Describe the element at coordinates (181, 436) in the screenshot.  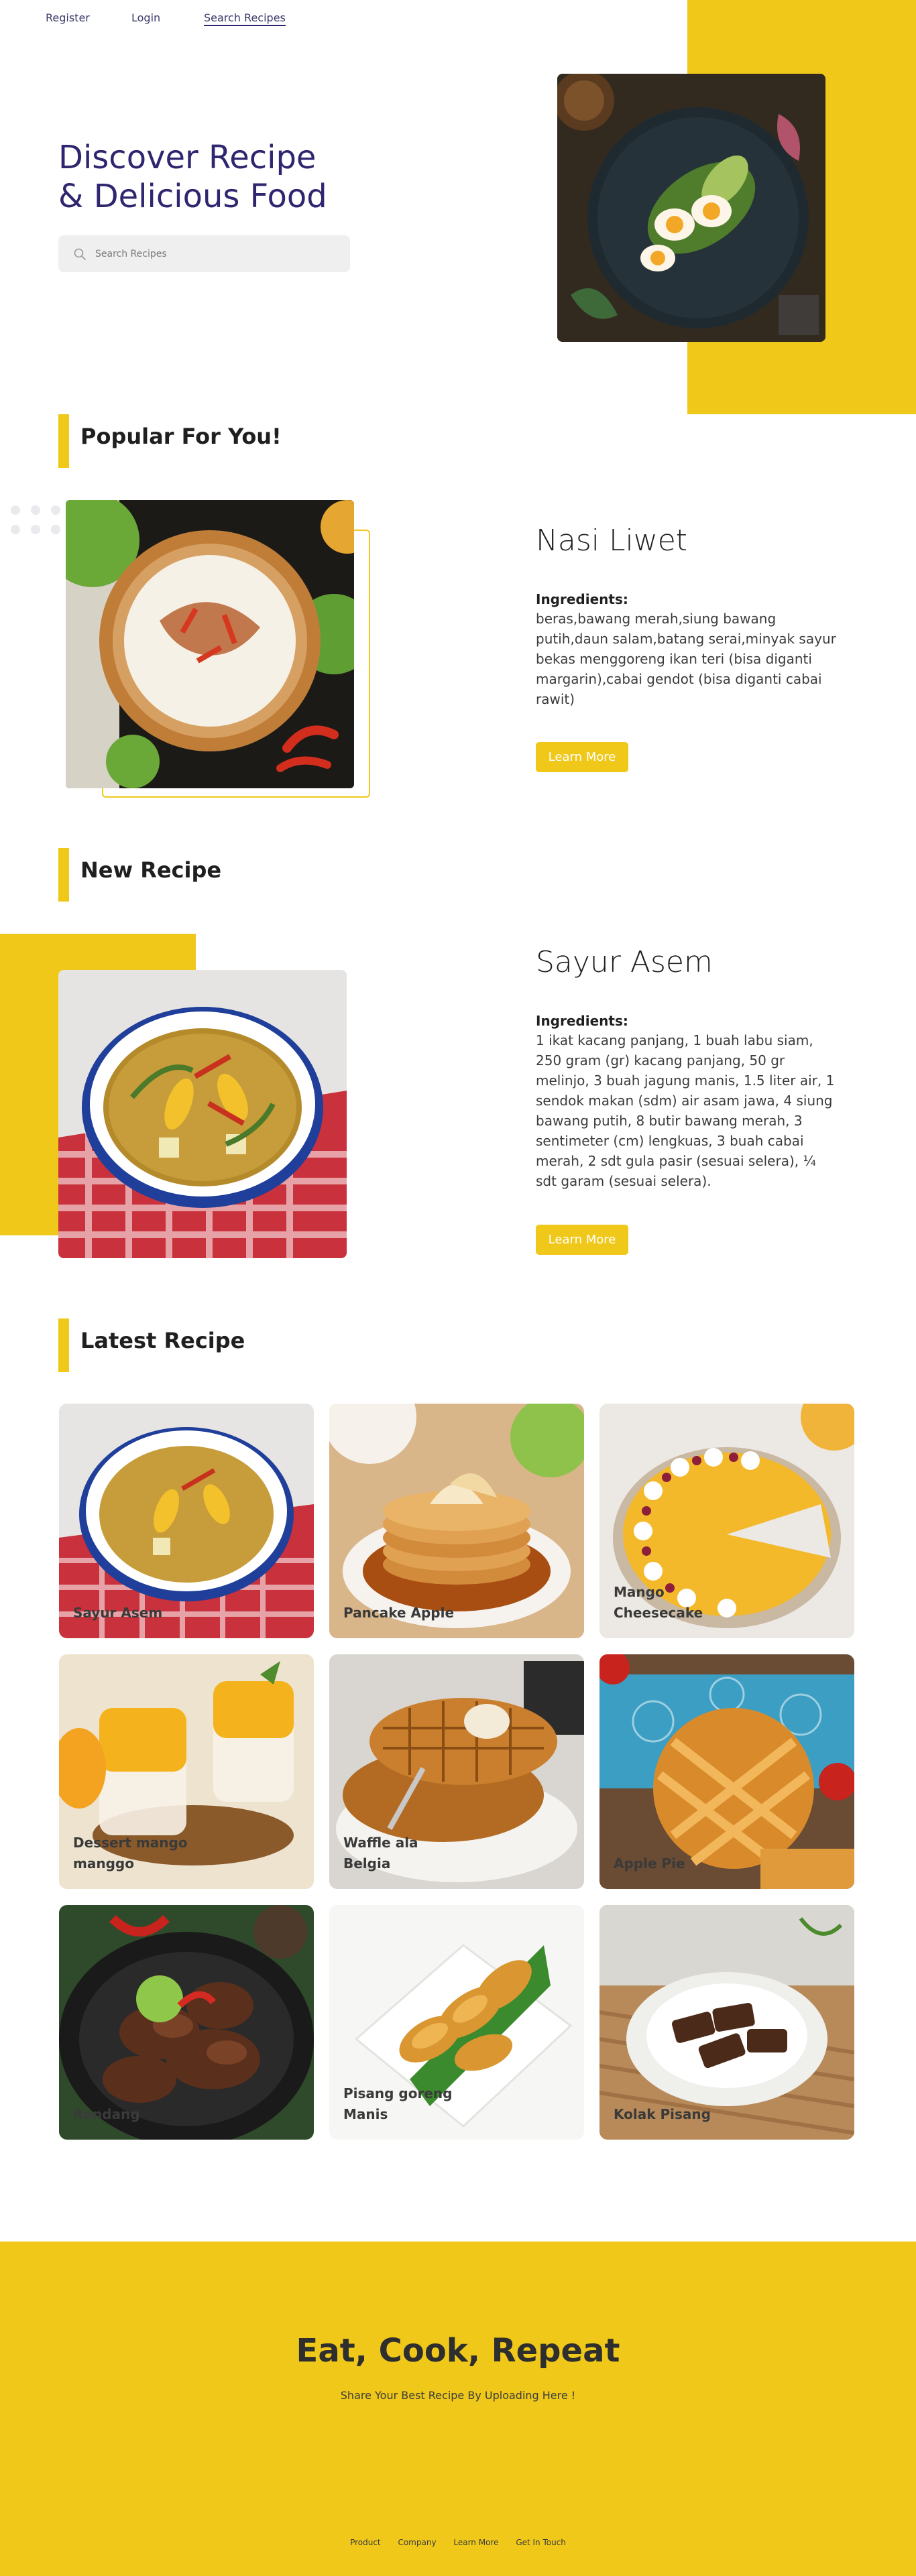
I see `popular-heading: Popular For You!` at that location.